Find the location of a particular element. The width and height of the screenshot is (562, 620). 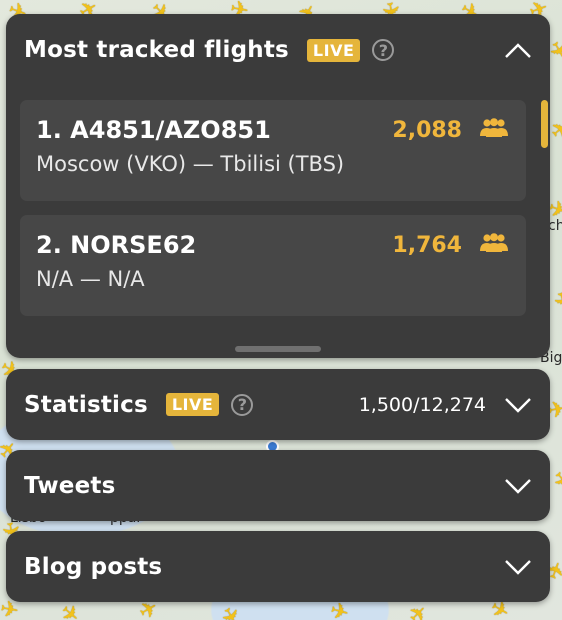

blog-posts-header: Blog posts is located at coordinates (278, 566).